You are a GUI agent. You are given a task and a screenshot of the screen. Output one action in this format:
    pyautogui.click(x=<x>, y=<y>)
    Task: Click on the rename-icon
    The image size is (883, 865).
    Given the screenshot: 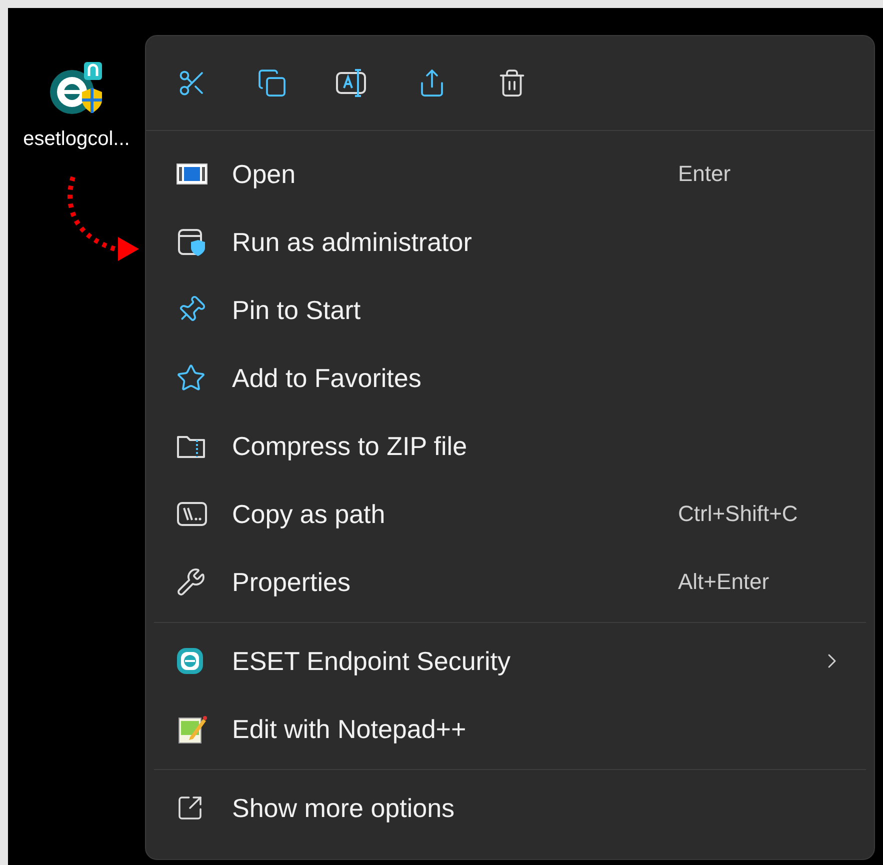 What is the action you would take?
    pyautogui.click(x=352, y=83)
    